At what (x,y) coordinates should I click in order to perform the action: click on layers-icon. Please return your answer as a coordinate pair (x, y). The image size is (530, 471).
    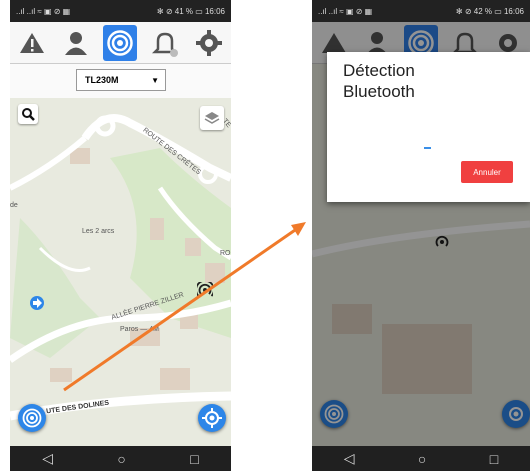
    Looking at the image, I should click on (212, 118).